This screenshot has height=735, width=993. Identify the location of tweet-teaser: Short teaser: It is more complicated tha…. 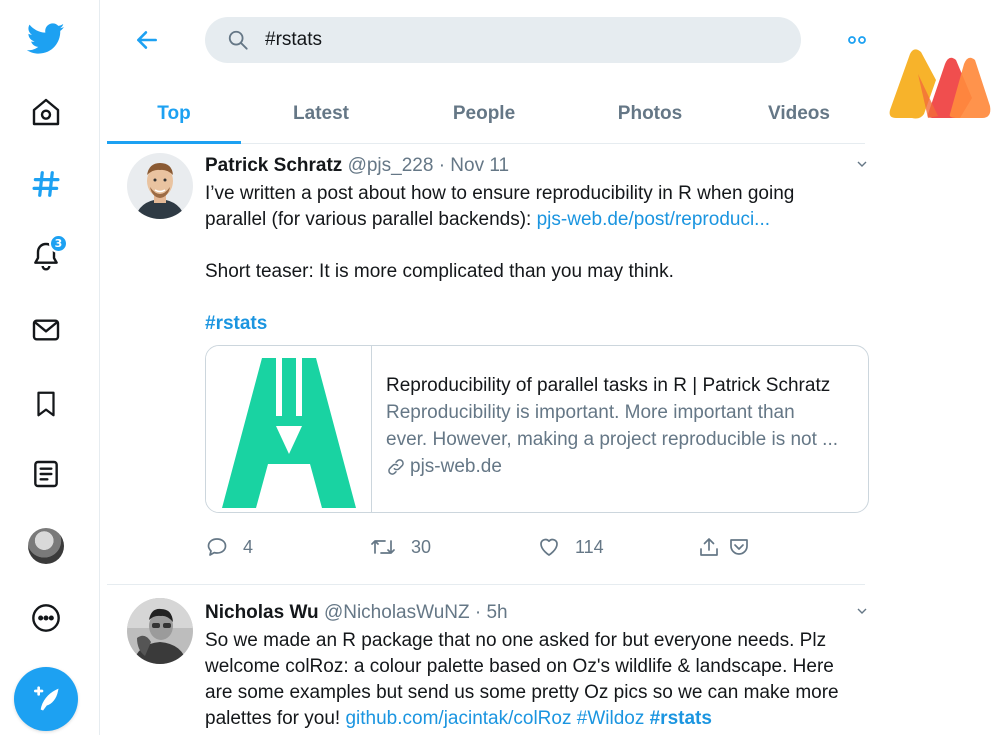
(439, 271).